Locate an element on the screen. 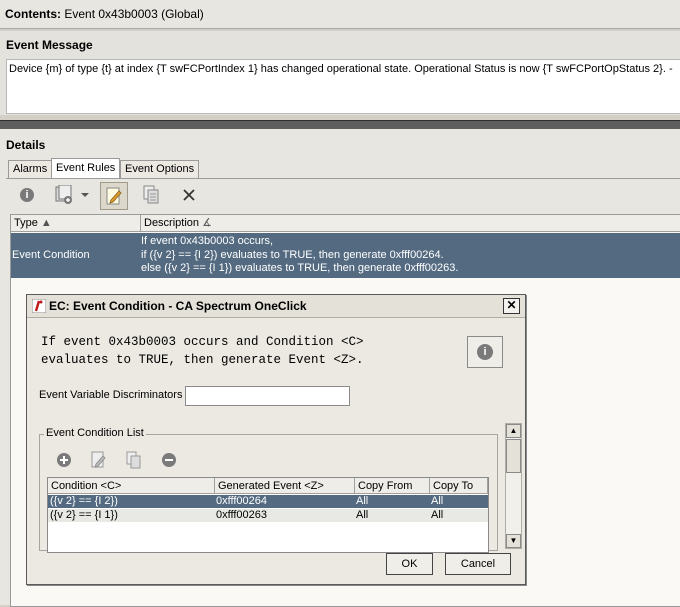  discriminators-label: Event Variable Discriminators is located at coordinates (111, 395).